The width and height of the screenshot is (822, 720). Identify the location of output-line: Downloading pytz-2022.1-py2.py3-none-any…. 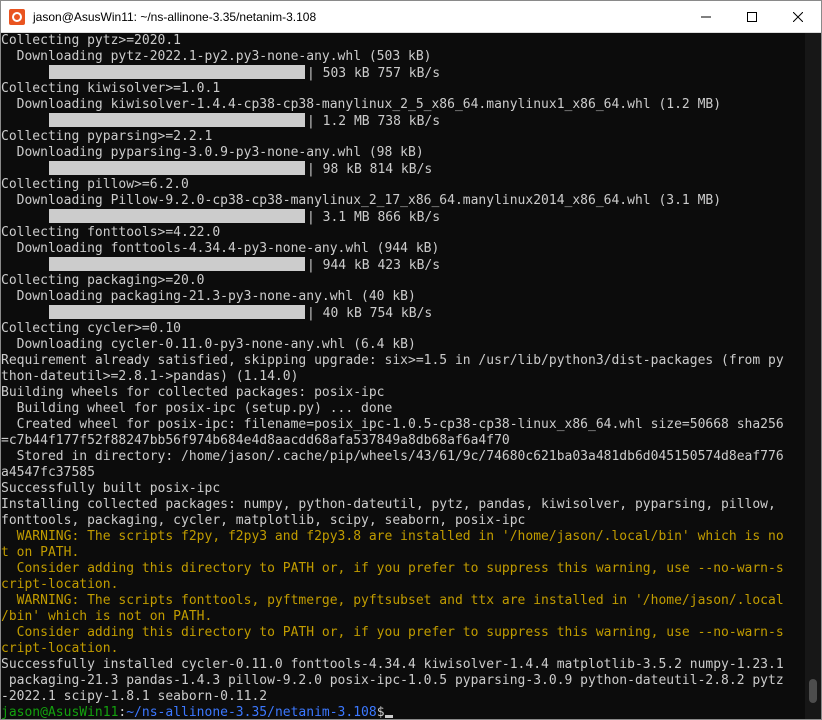
(403, 57).